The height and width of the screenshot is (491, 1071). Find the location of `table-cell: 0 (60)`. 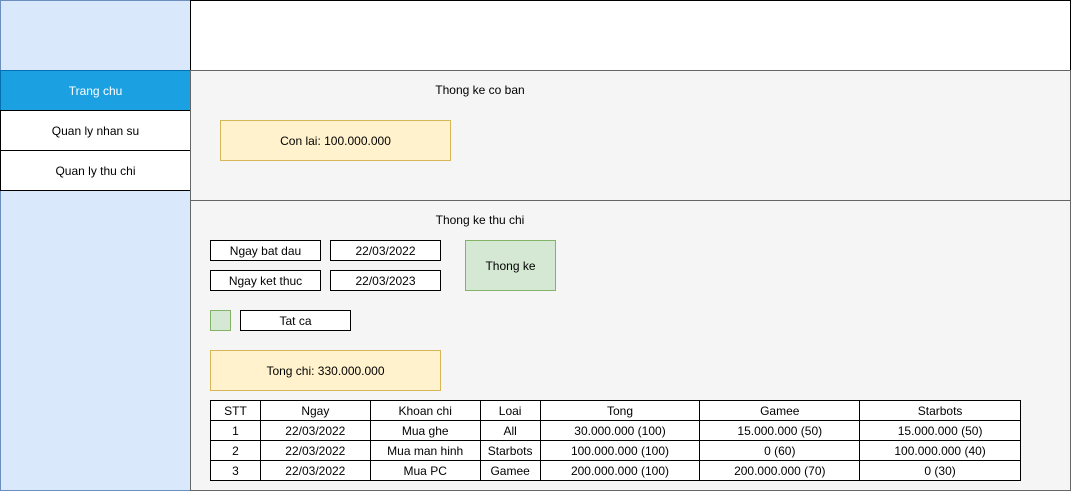

table-cell: 0 (60) is located at coordinates (780, 450).